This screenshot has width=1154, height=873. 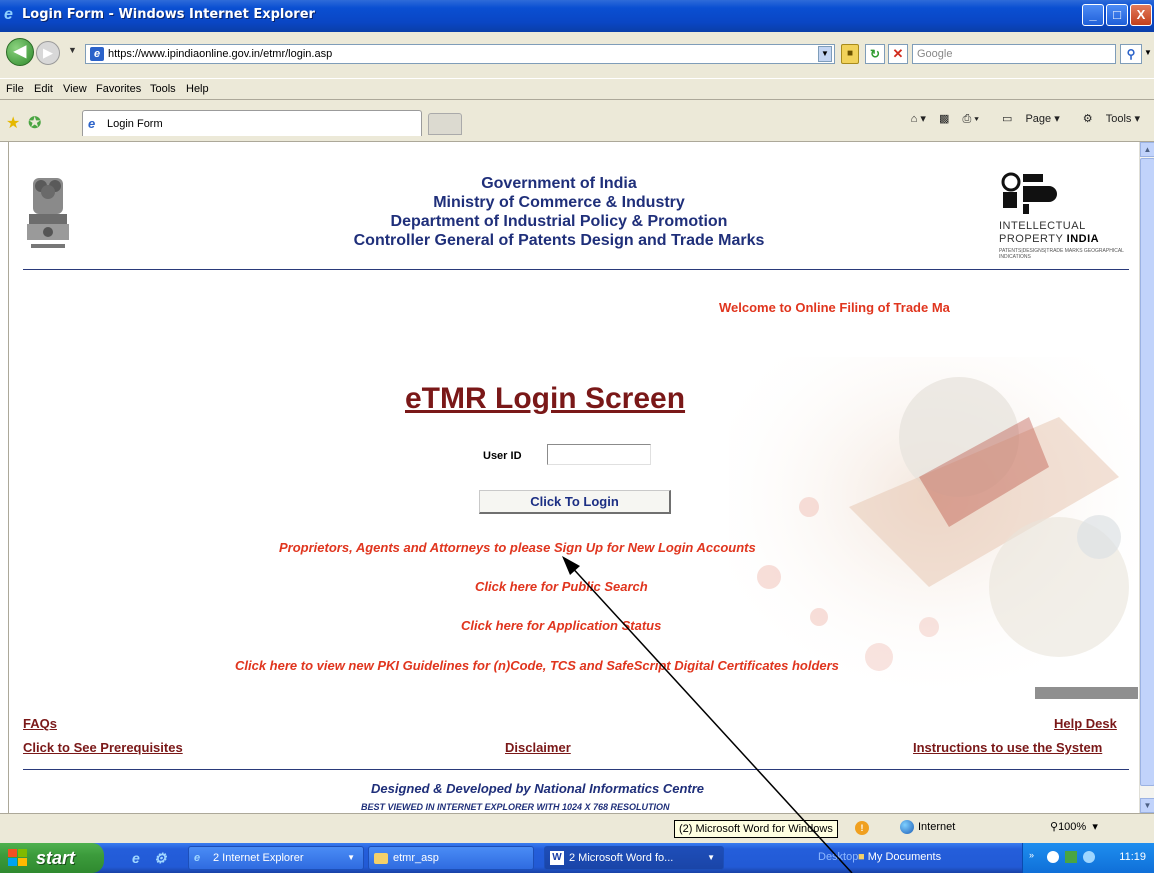 I want to click on taskbar-item-label: 2 Internet Explorer, so click(x=258, y=858).